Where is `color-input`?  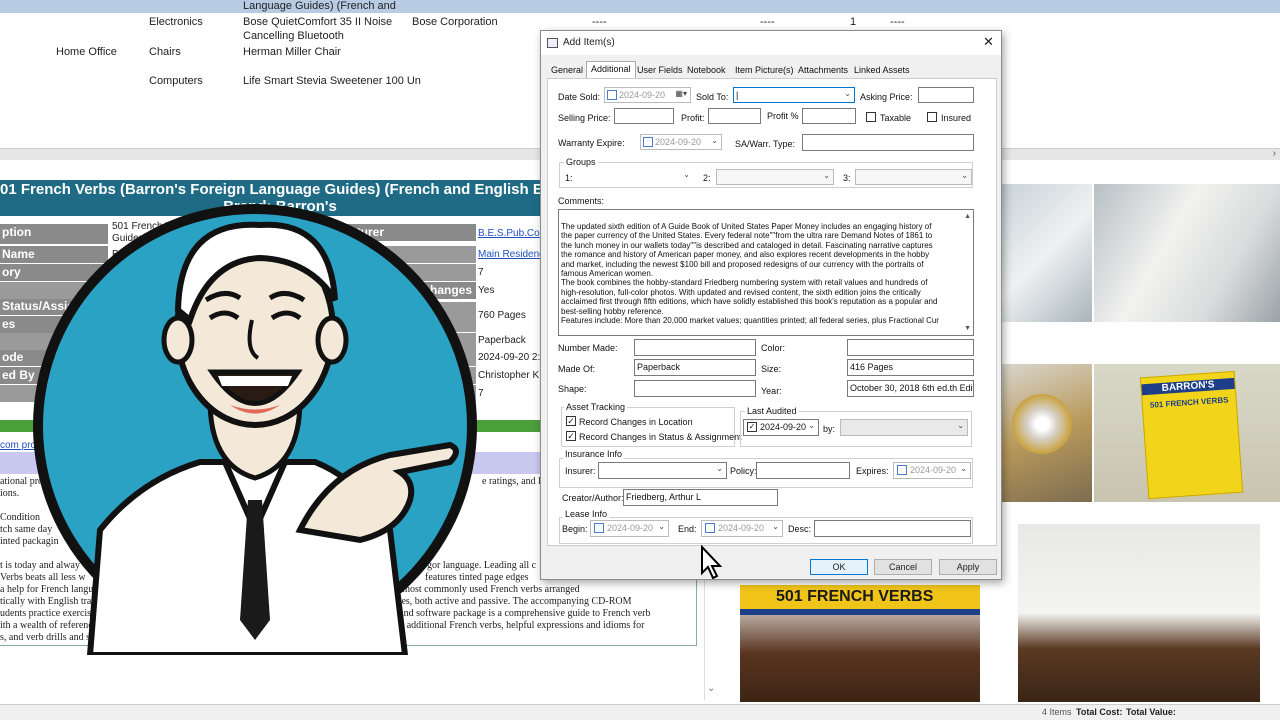
color-input is located at coordinates (910, 347).